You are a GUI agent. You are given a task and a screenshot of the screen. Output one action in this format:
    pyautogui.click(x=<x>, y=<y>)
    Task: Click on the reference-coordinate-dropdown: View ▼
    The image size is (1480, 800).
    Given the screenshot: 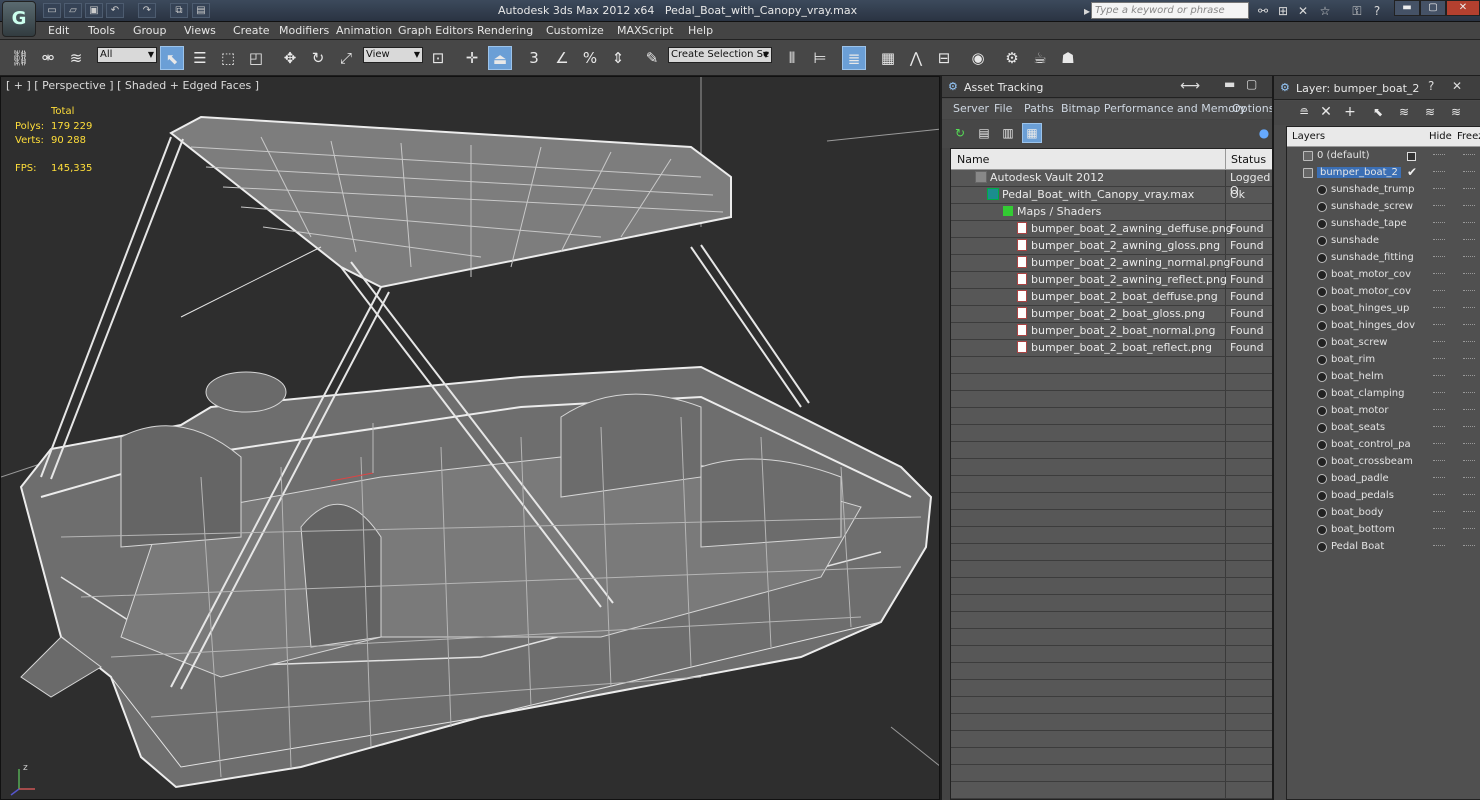 What is the action you would take?
    pyautogui.click(x=393, y=55)
    